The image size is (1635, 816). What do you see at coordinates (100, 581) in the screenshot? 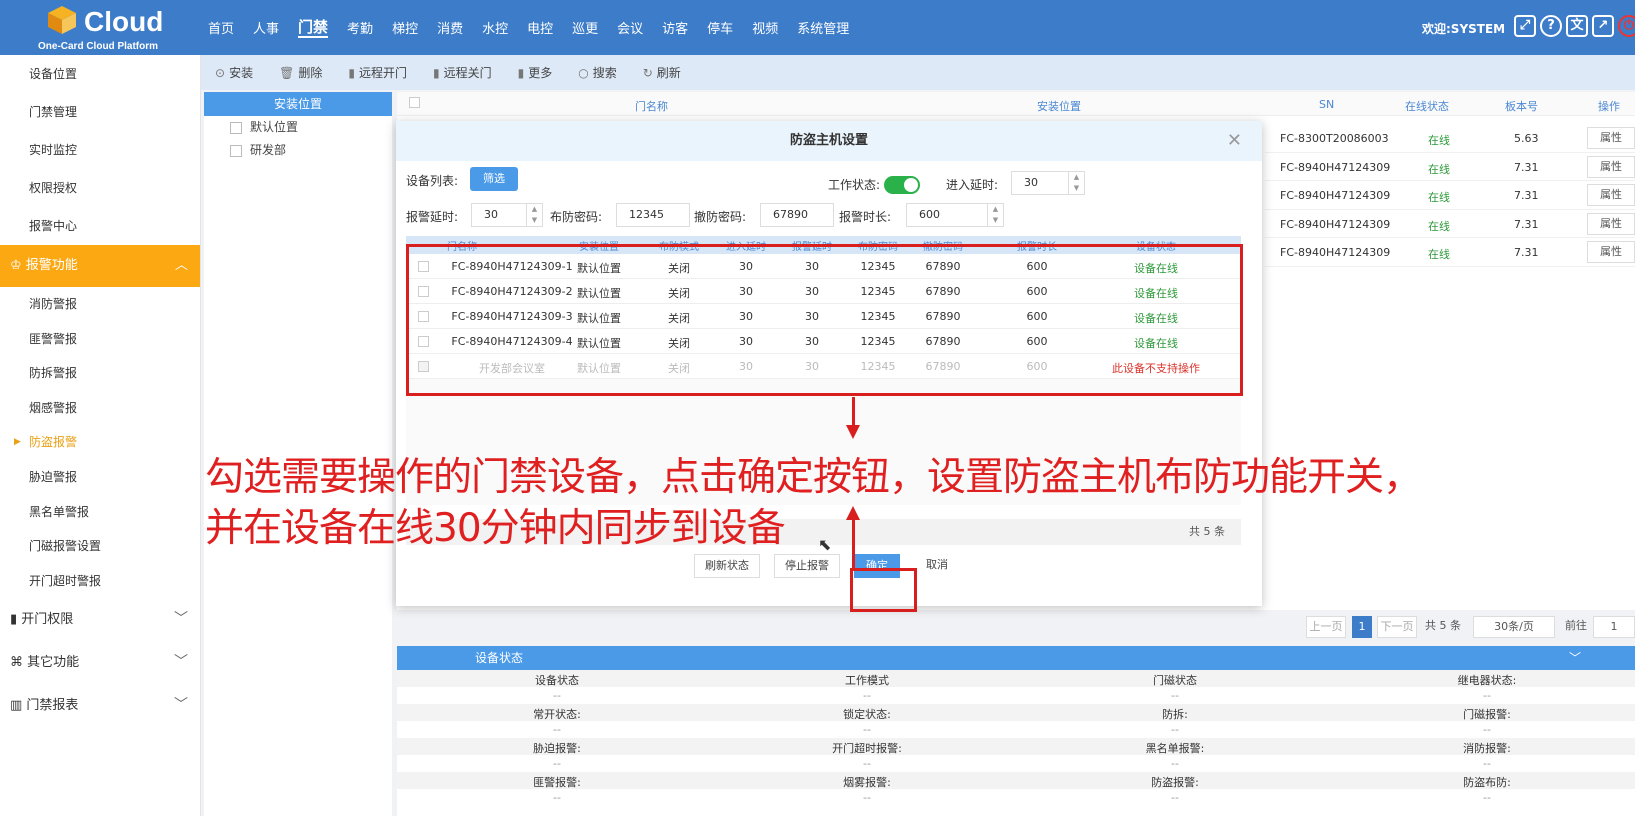
I see `sidebar-item-open-timeout-alarm: 开门超时警报` at bounding box center [100, 581].